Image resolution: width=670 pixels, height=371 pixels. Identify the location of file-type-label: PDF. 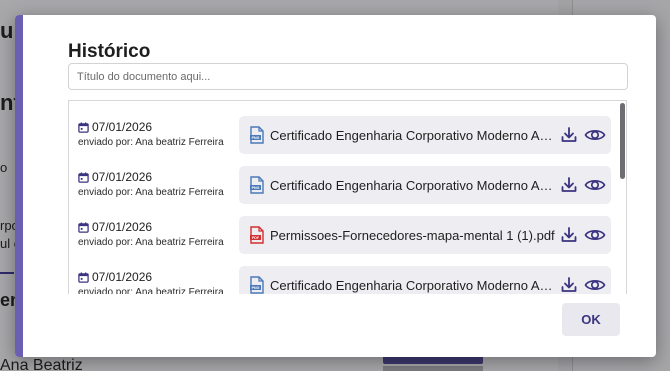
(256, 238).